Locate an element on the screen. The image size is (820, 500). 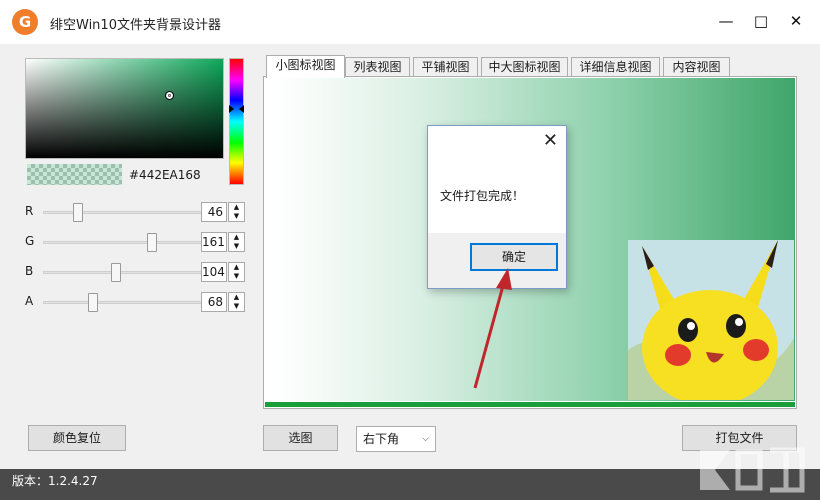
close-button: ✕ is located at coordinates (796, 21).